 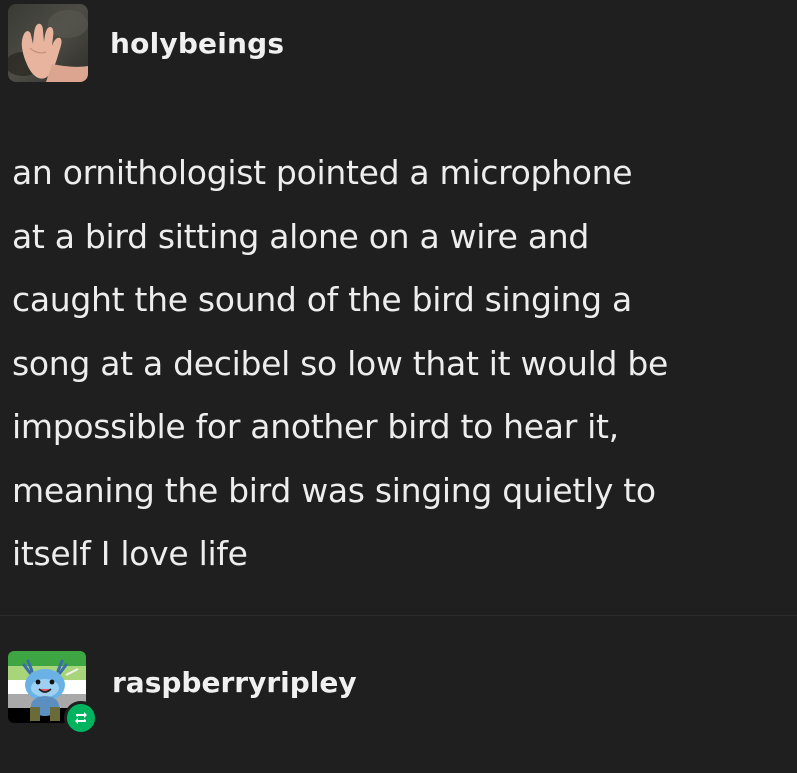 What do you see at coordinates (322, 299) in the screenshot?
I see `post-body-line: caught the sound of the bird singing a` at bounding box center [322, 299].